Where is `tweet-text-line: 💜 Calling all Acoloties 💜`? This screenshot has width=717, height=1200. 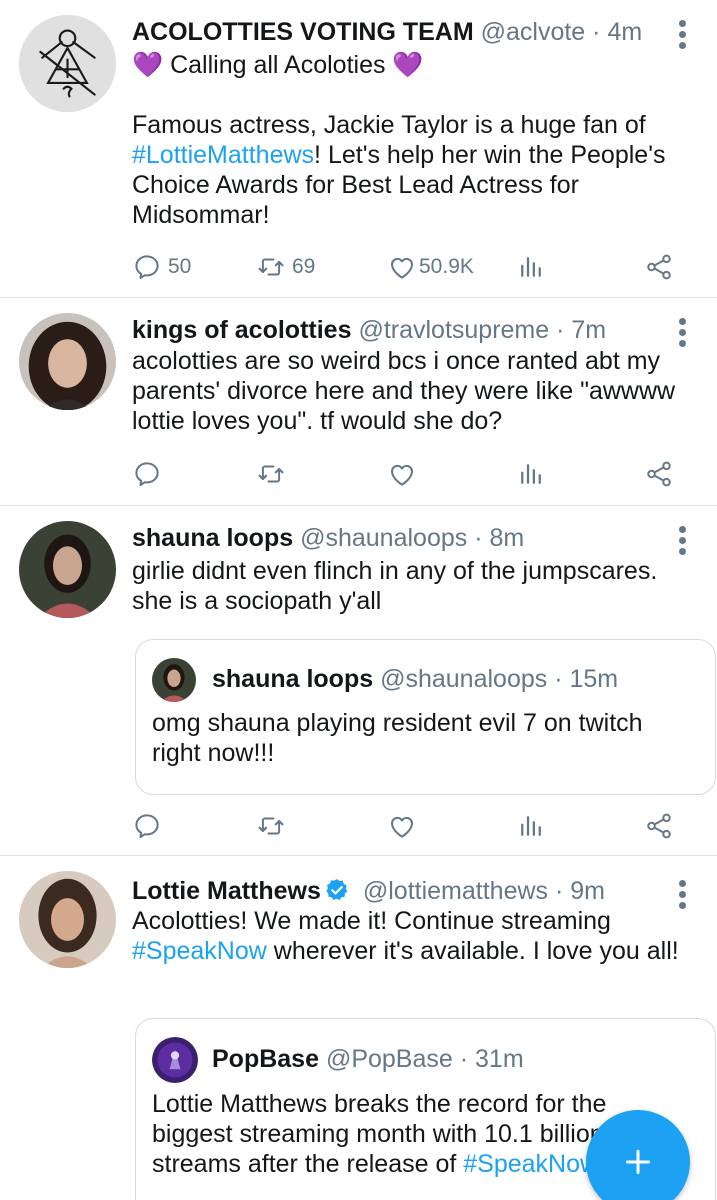 tweet-text-line: 💜 Calling all Acoloties 💜 is located at coordinates (278, 65).